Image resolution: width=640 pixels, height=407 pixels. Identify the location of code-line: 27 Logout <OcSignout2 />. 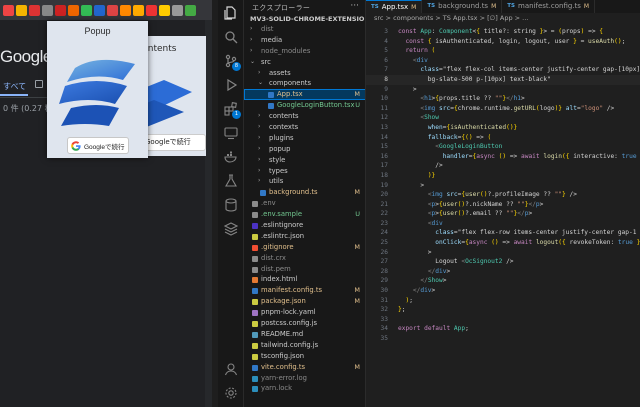
(503, 262).